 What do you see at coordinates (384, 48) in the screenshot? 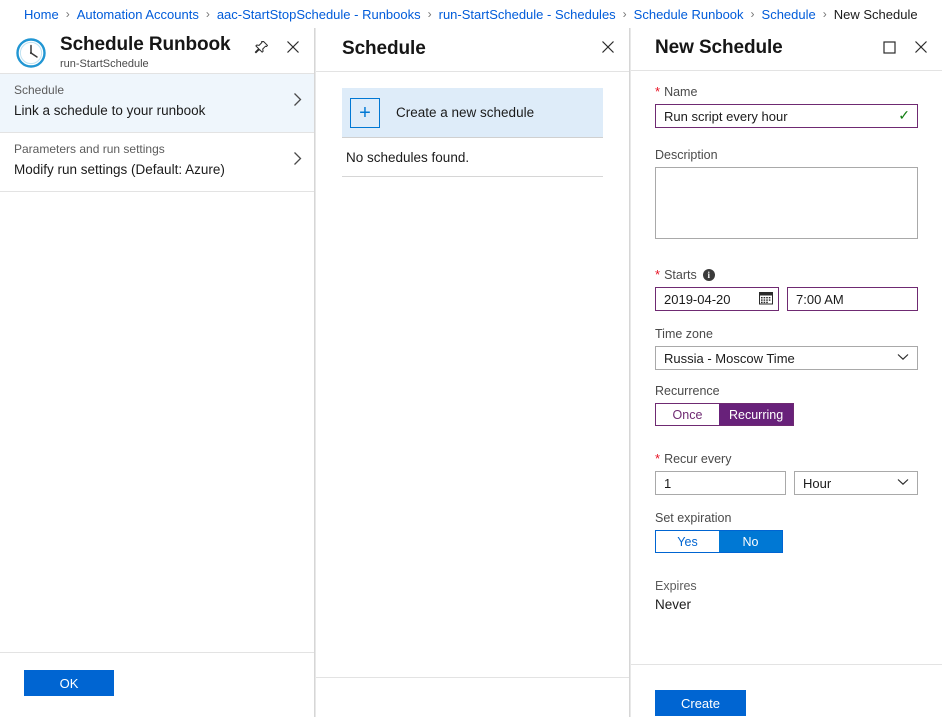
I see `middle-panel-title: Schedule` at bounding box center [384, 48].